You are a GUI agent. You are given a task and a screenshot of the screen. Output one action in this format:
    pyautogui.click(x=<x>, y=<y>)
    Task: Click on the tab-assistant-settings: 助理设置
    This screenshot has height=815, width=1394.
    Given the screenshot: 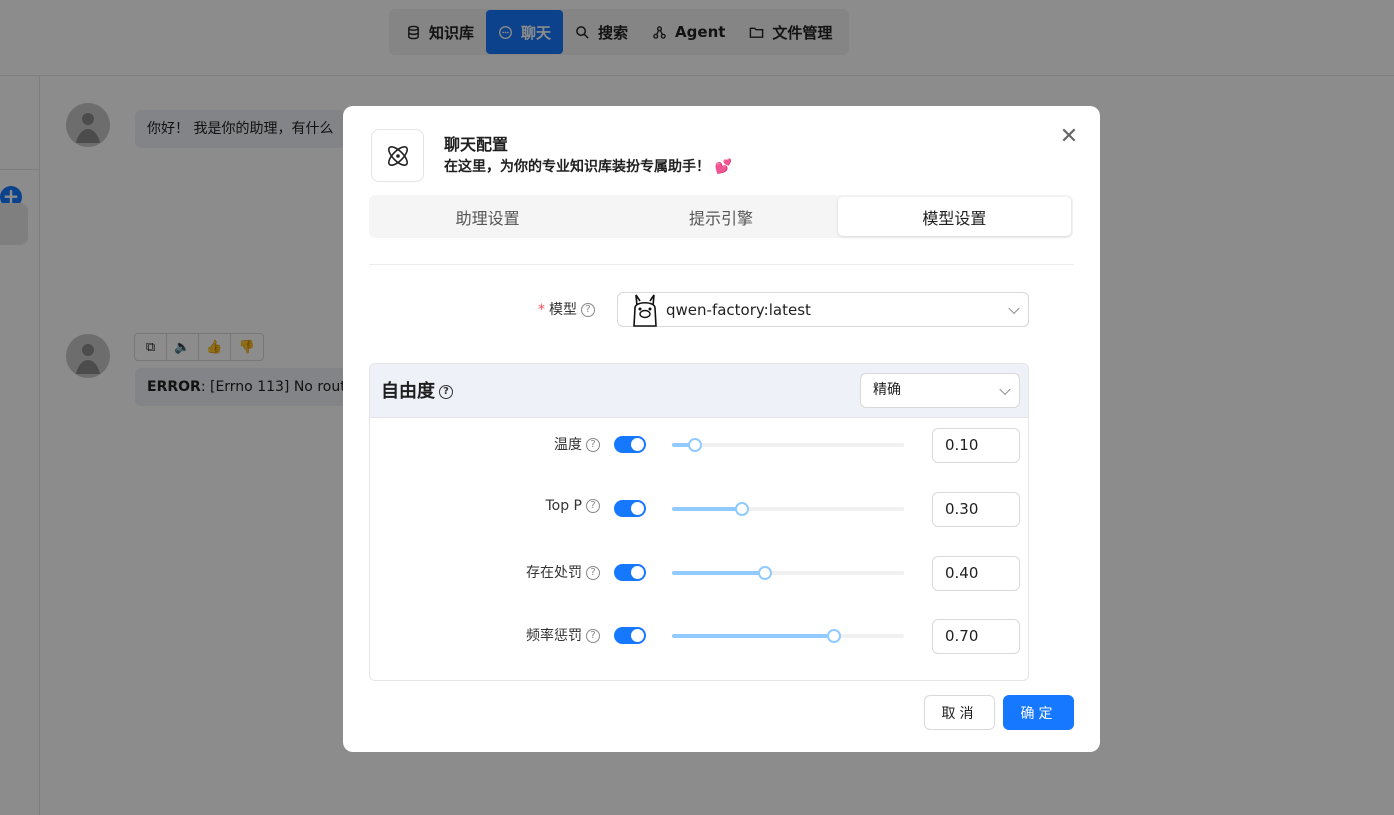 What is the action you would take?
    pyautogui.click(x=487, y=216)
    